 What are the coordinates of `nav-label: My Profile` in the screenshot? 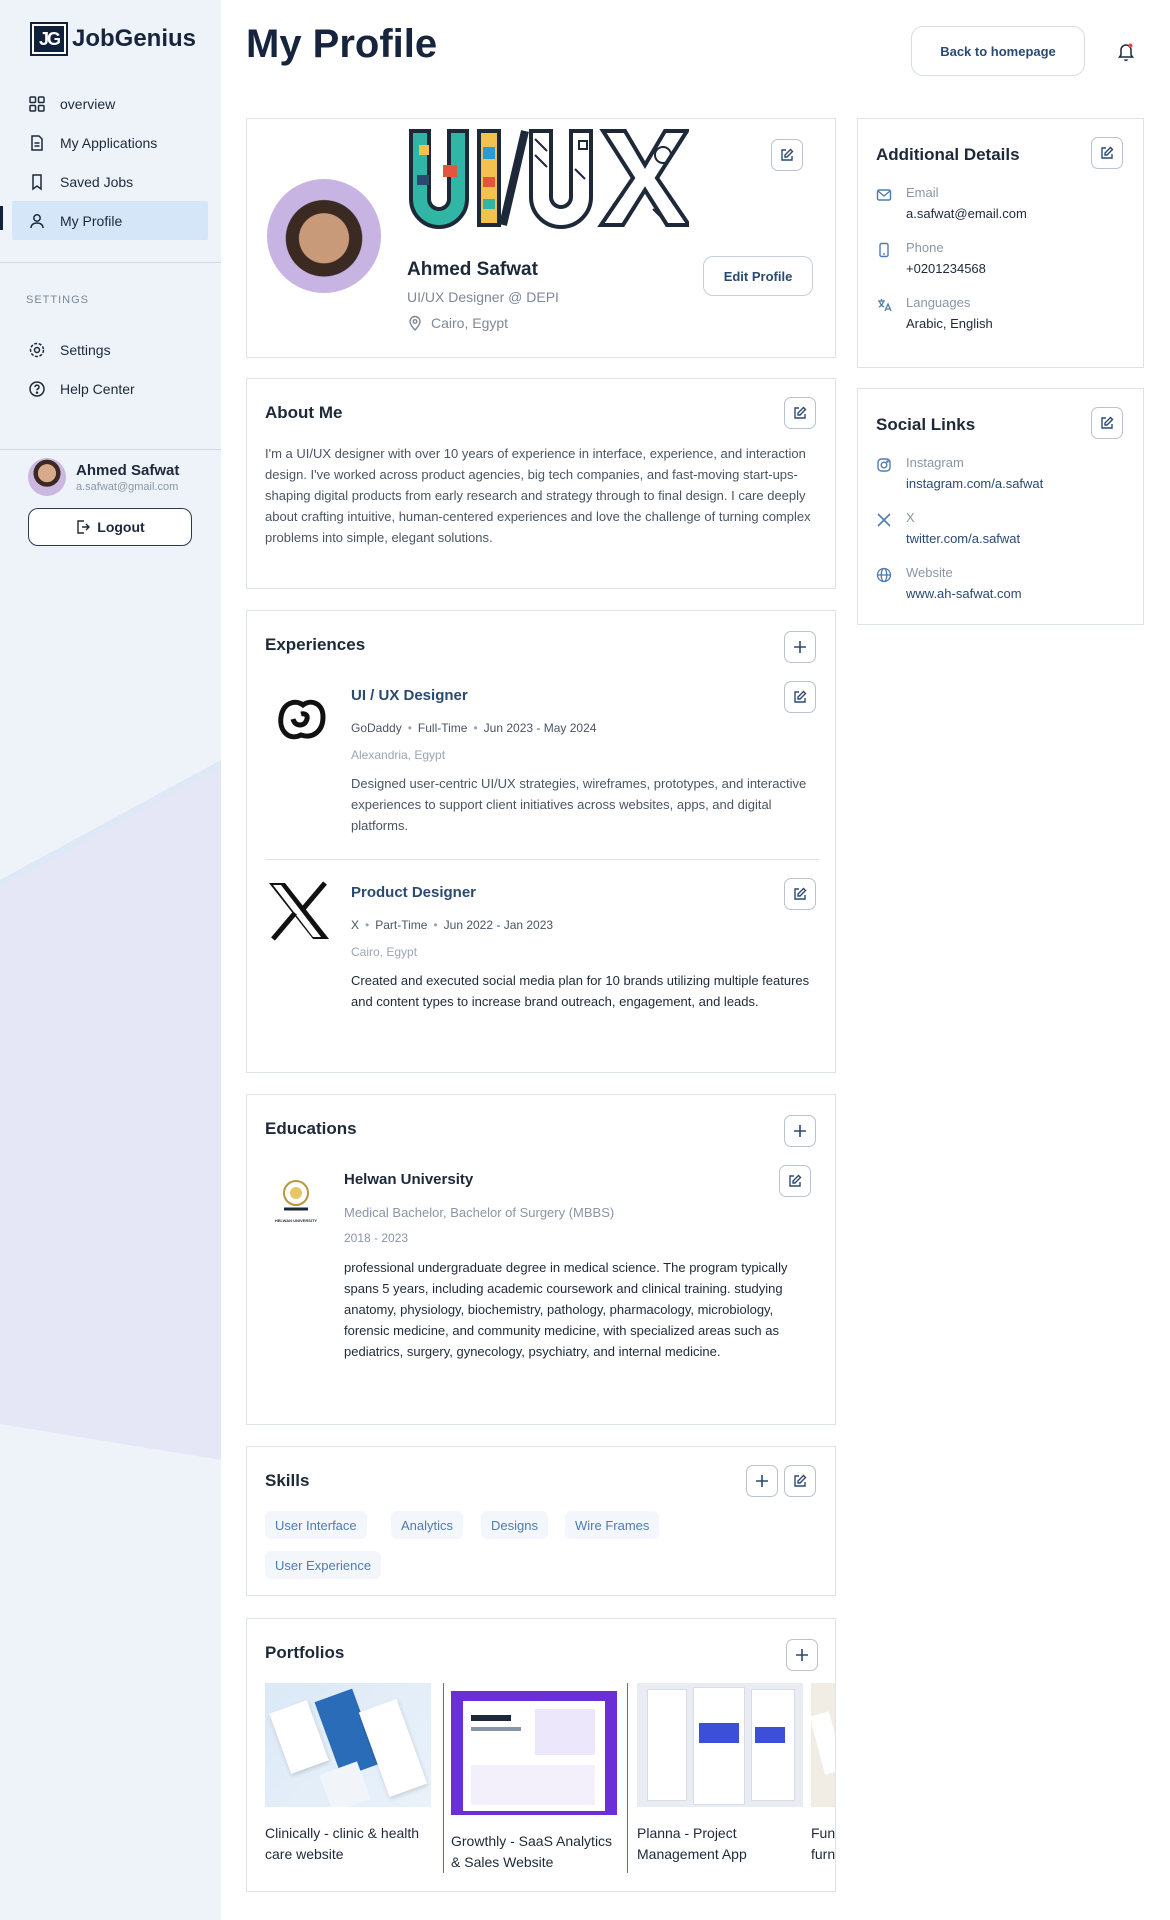 It's located at (91, 220).